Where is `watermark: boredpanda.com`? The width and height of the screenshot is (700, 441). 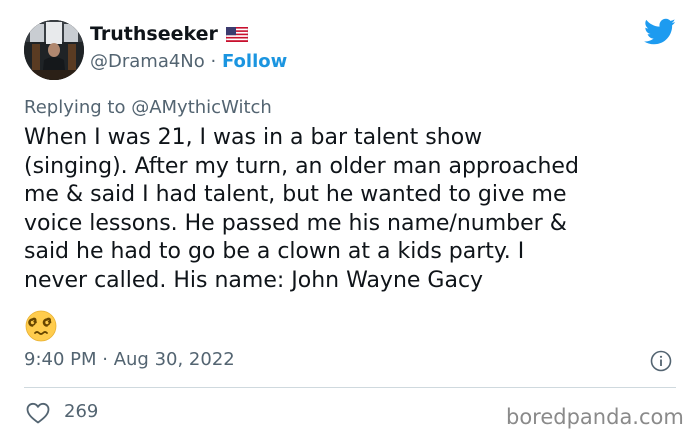 watermark: boredpanda.com is located at coordinates (595, 417).